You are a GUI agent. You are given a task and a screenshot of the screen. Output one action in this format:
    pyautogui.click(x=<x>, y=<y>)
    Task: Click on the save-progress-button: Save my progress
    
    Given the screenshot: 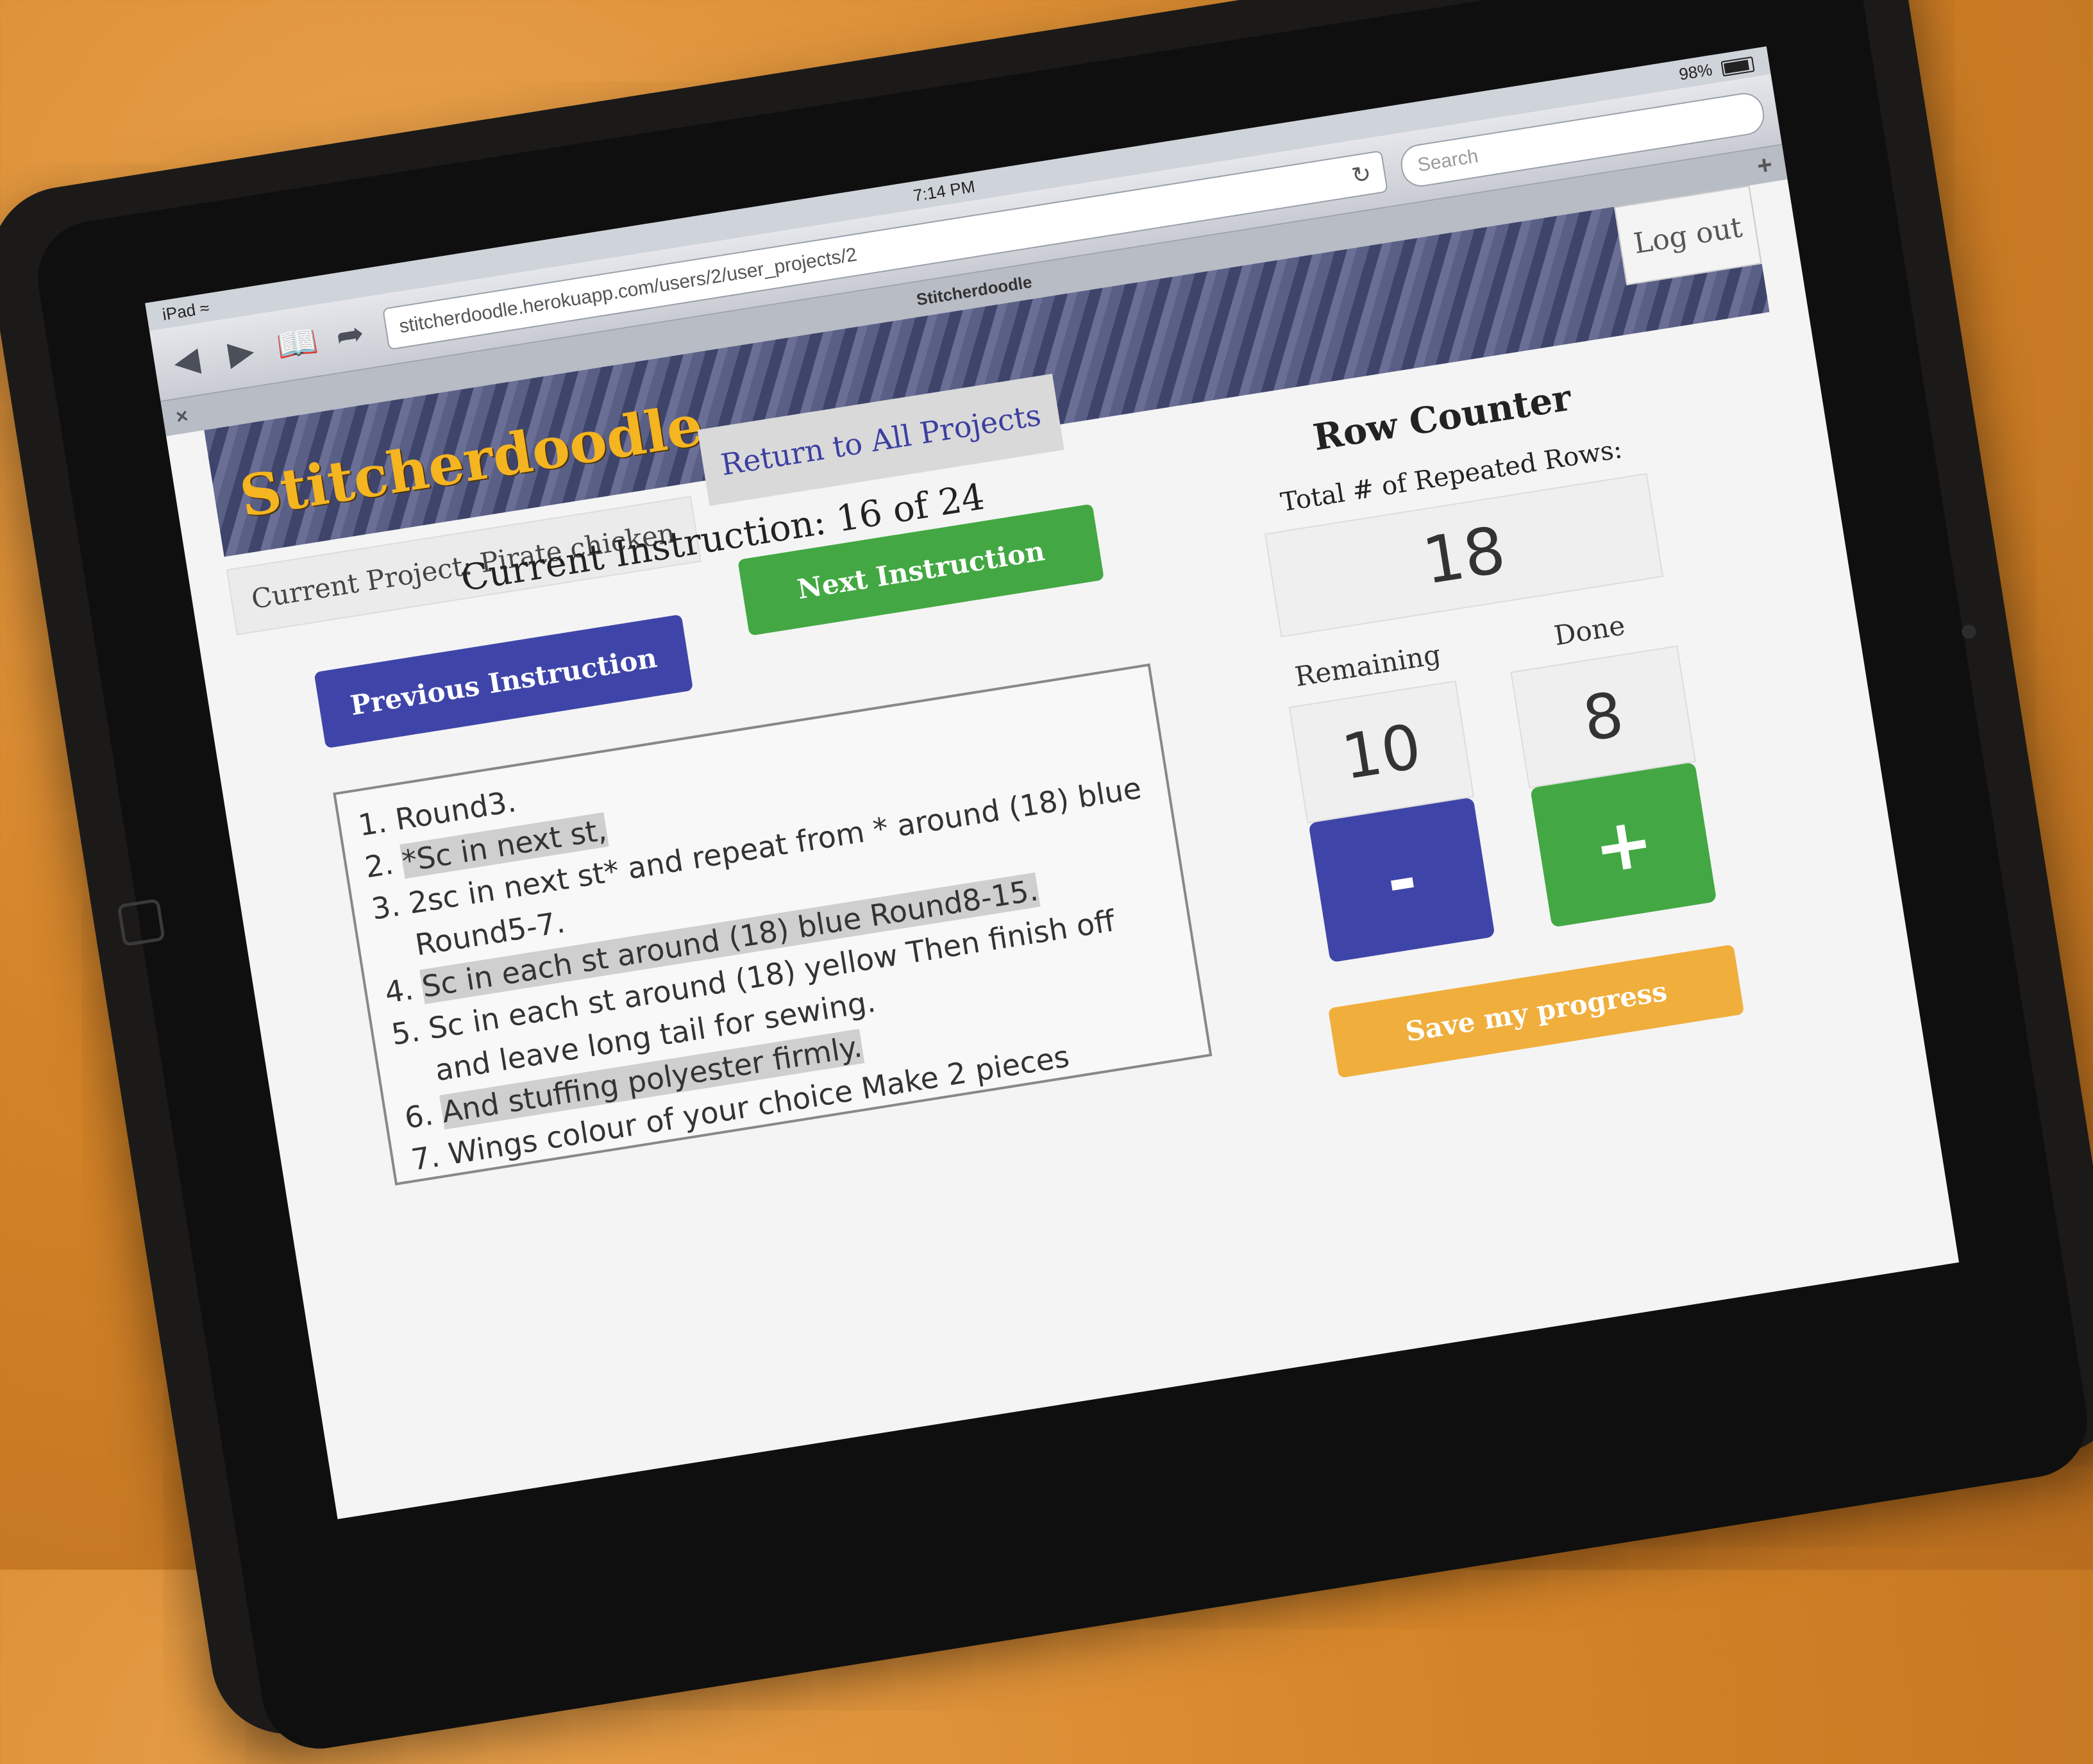 What is the action you would take?
    pyautogui.click(x=1536, y=1011)
    